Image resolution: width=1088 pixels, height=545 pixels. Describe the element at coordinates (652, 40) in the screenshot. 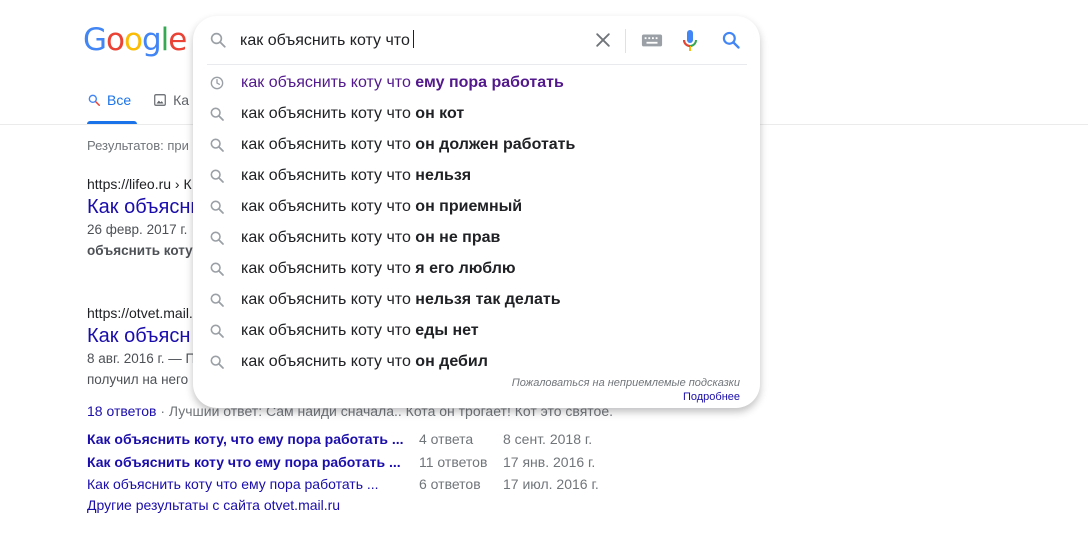

I see `keyboard-icon` at that location.